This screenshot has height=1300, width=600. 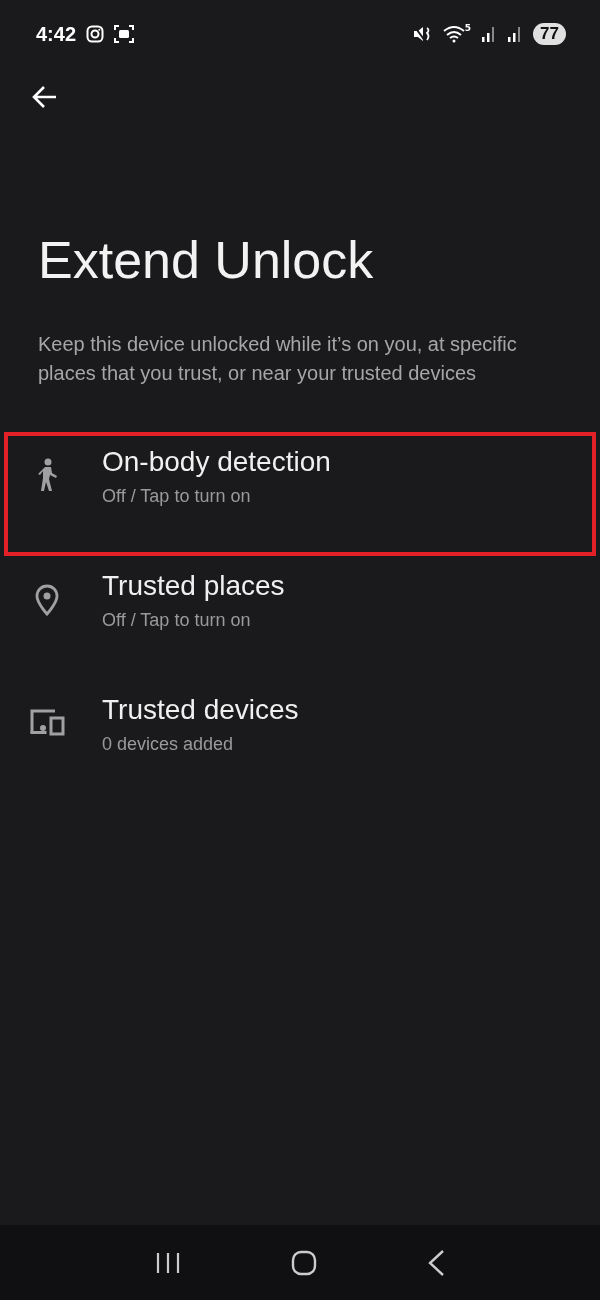 I want to click on screenshot-icon, so click(x=124, y=34).